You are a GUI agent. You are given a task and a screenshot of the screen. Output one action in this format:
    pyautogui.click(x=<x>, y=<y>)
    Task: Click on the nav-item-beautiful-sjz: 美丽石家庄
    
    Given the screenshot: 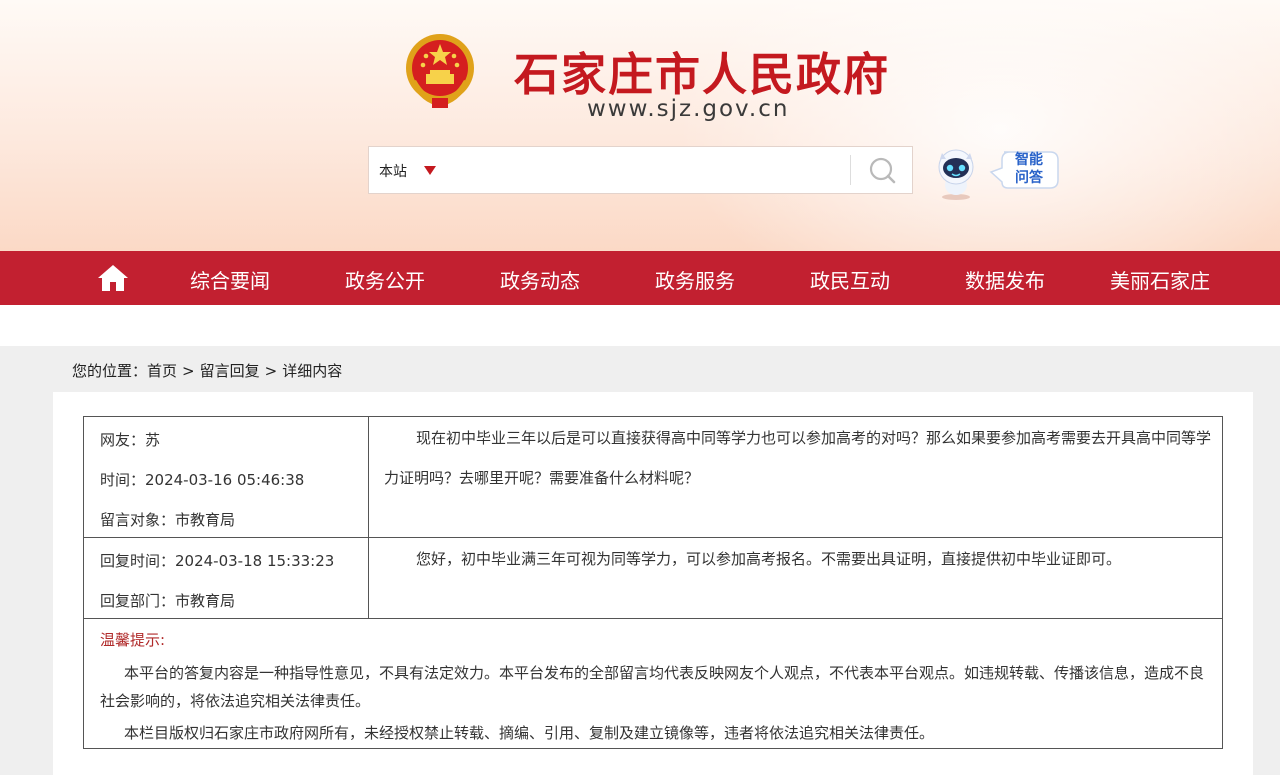 What is the action you would take?
    pyautogui.click(x=1160, y=279)
    